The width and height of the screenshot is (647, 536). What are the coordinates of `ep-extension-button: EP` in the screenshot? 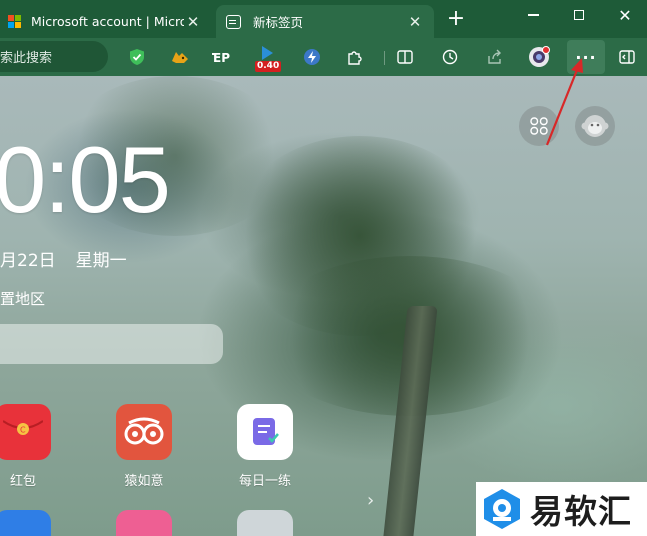 It's located at (223, 57).